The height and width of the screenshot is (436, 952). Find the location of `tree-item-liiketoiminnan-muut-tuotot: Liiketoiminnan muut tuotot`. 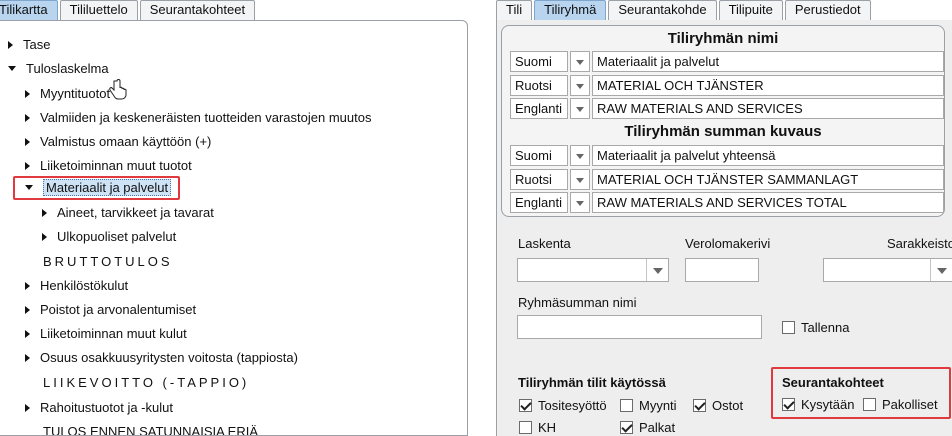

tree-item-liiketoiminnan-muut-tuotot: Liiketoiminnan muut tuotot is located at coordinates (108, 166).